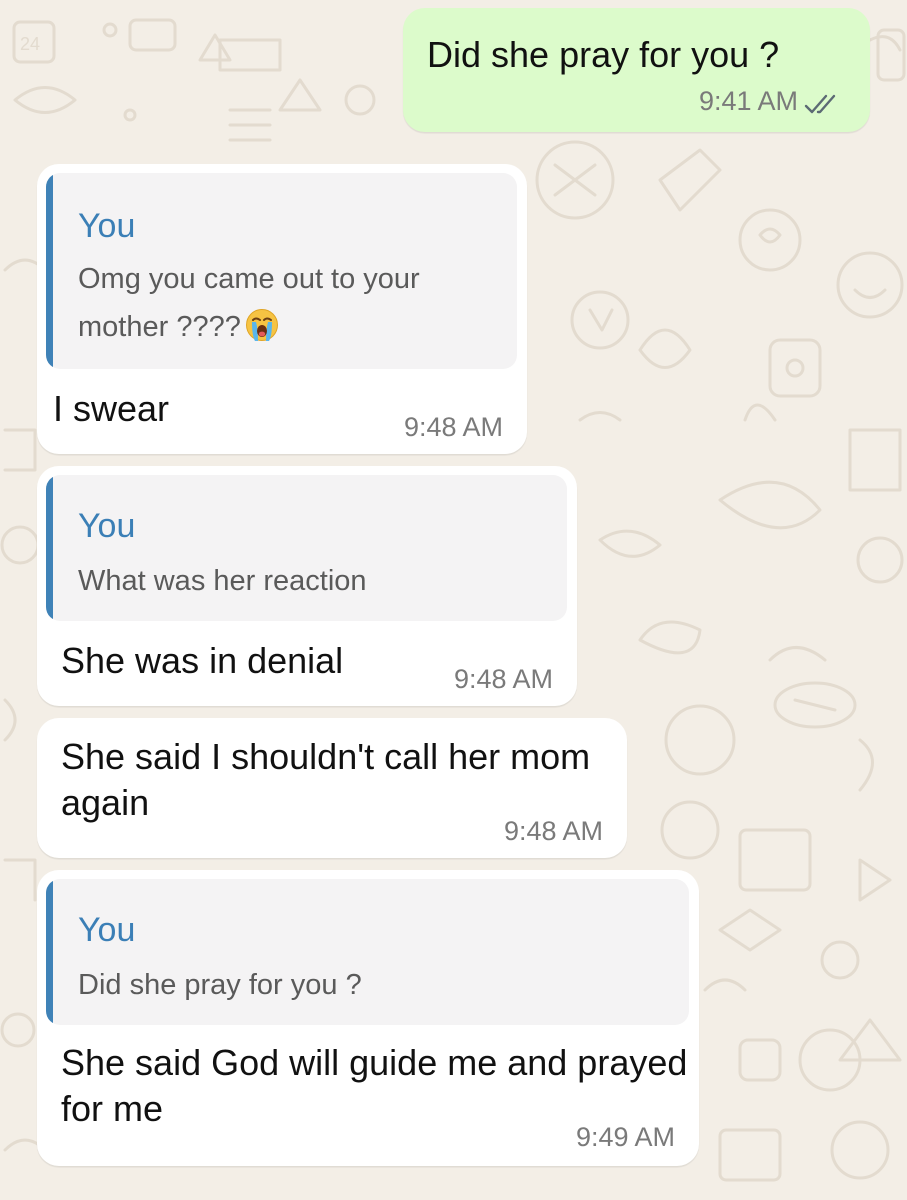 This screenshot has height=1200, width=907. What do you see at coordinates (748, 101) in the screenshot?
I see `message-timestamp: 9:41 AM` at bounding box center [748, 101].